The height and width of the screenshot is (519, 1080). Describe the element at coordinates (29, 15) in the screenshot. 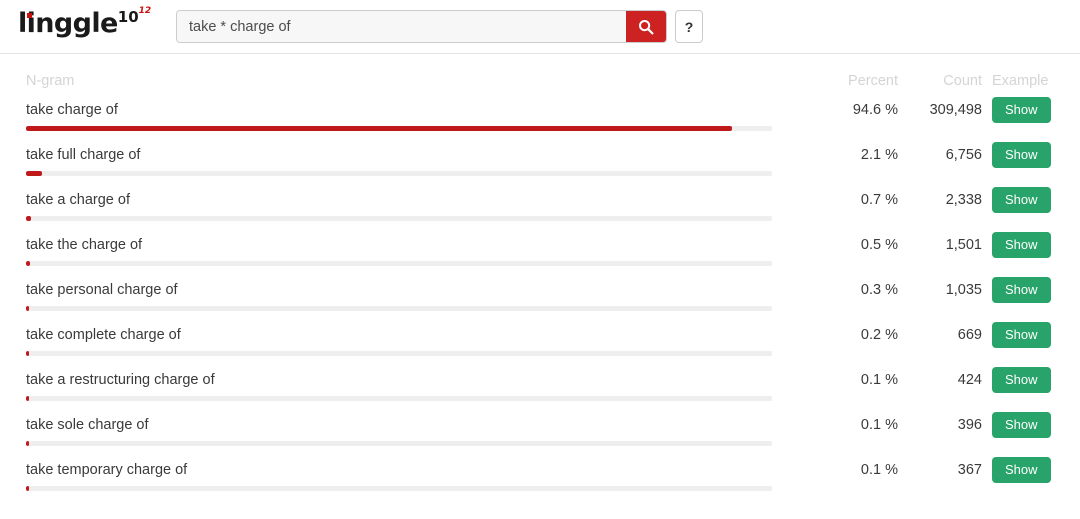

I see `logo-dot-icon` at that location.